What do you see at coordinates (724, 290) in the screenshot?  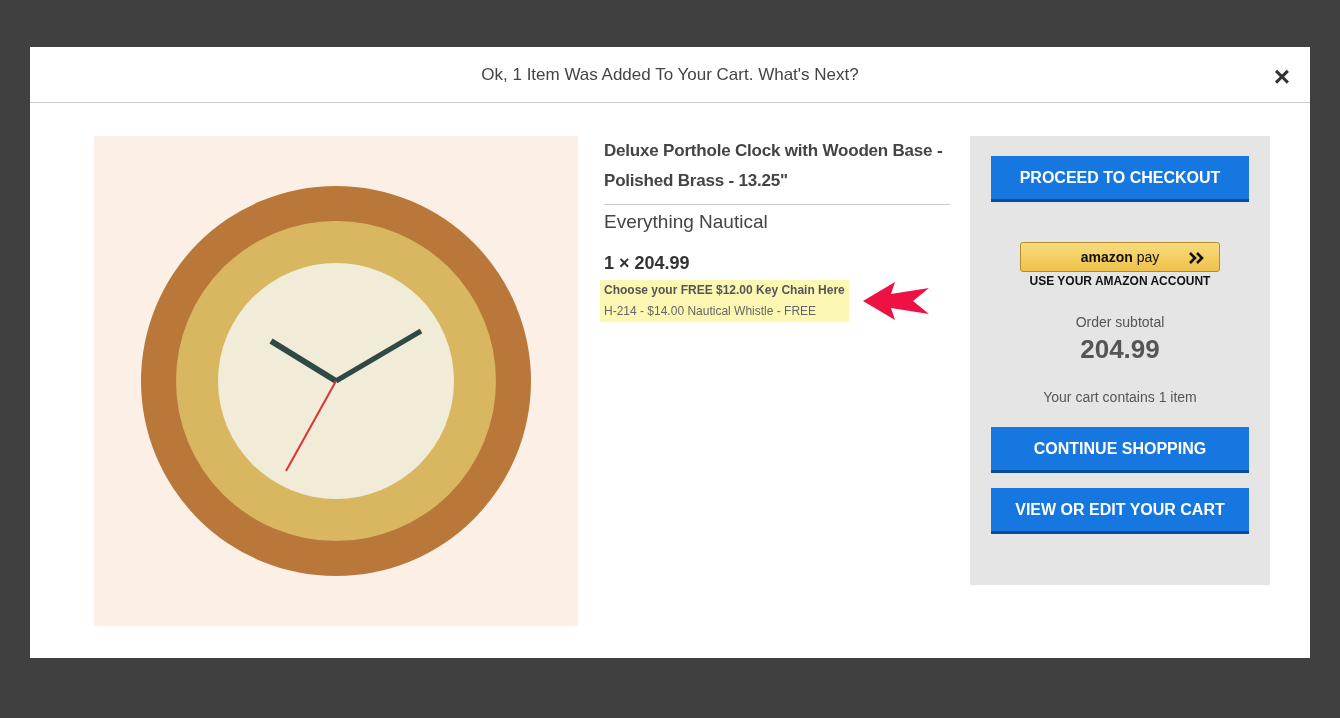 I see `promo-link: Choose your FREE $12.00 Key Chain Here` at bounding box center [724, 290].